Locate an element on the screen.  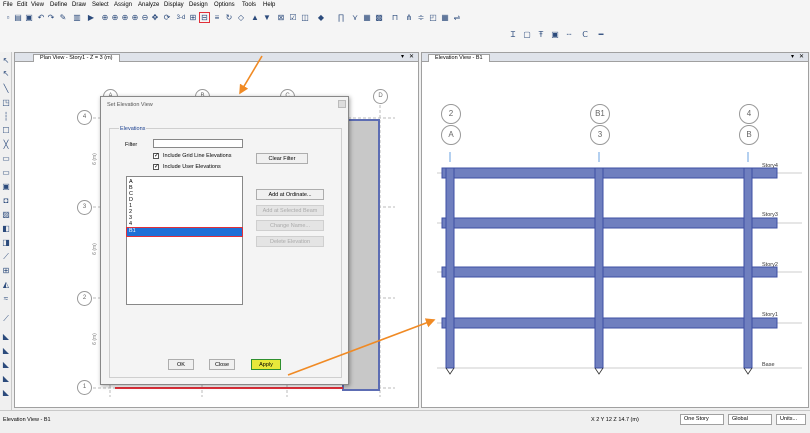
line-style-icon: ━ is located at coordinates (601, 35).